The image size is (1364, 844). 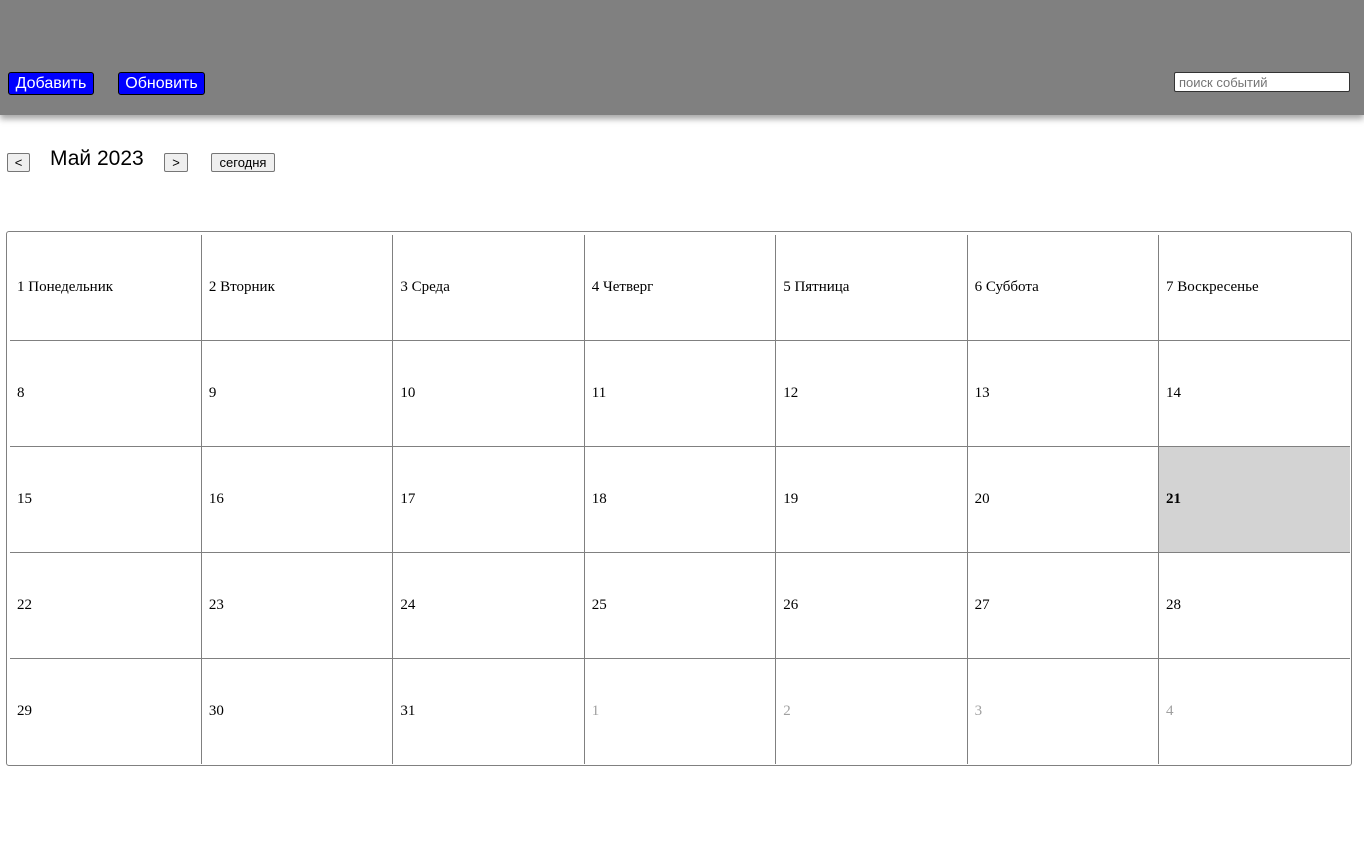 What do you see at coordinates (871, 288) in the screenshot?
I see `day-cell: 5 Пятница` at bounding box center [871, 288].